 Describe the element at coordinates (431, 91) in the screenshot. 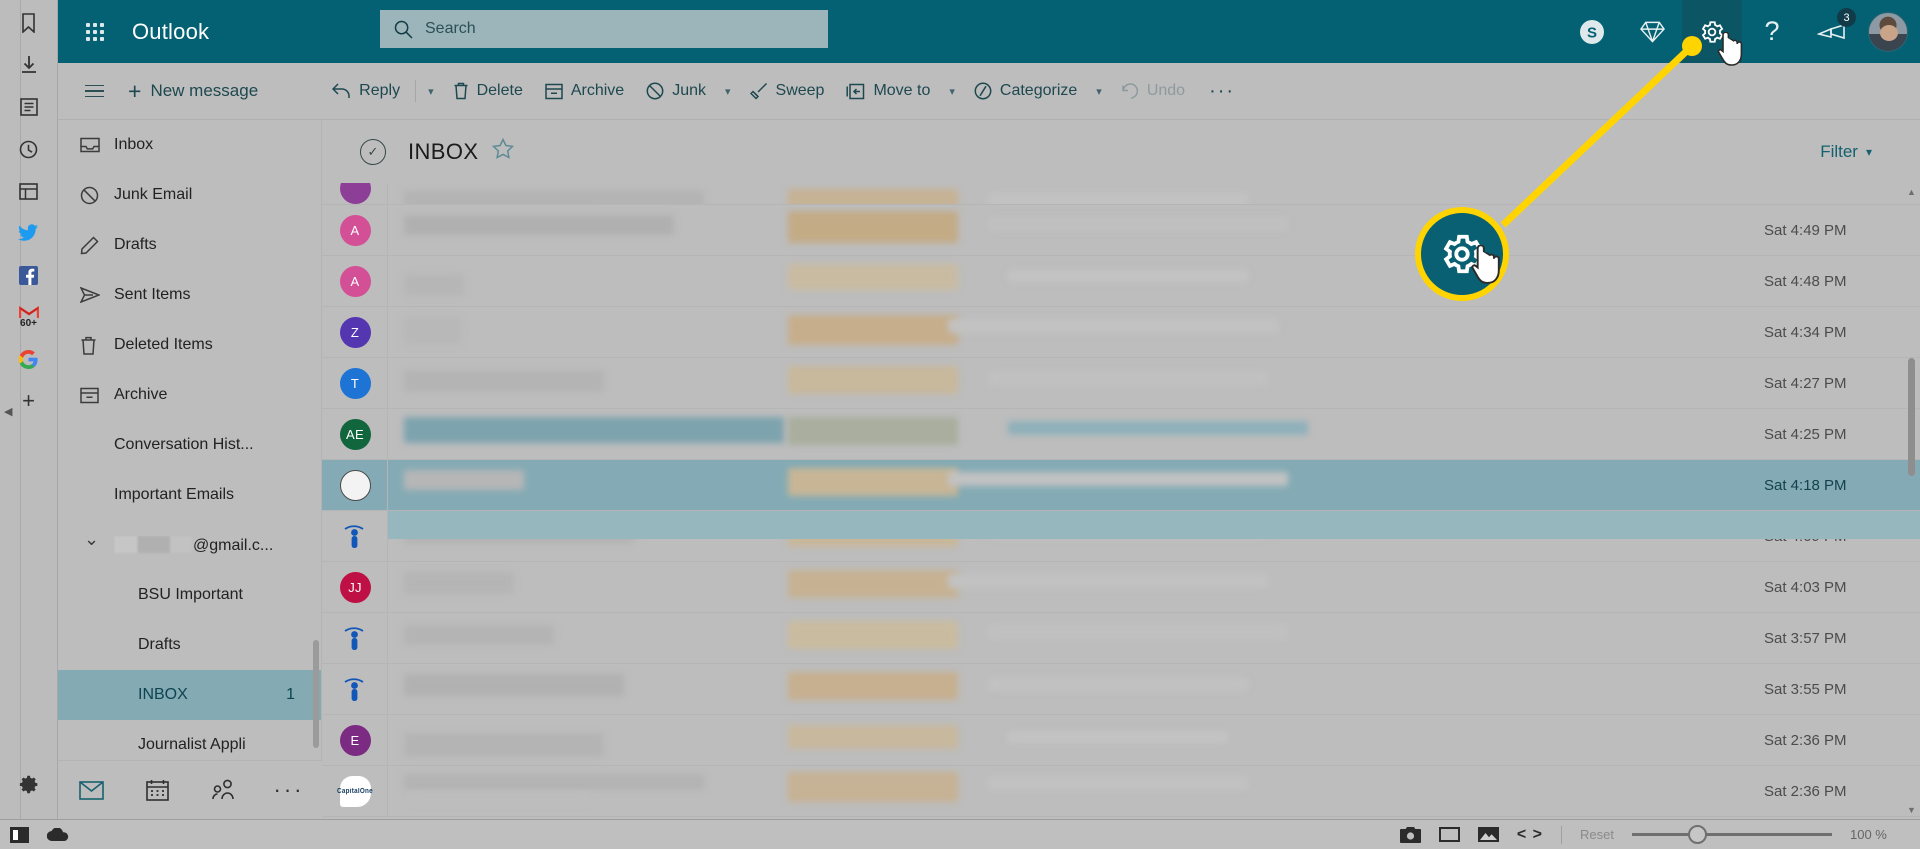

I see `reply-options-caret-icon: ▾` at that location.